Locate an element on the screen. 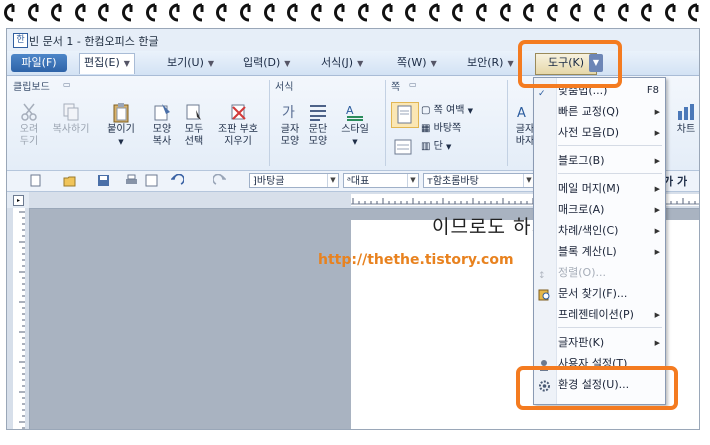 The height and width of the screenshot is (445, 710). tools-menu-item: 사전 모음(D) ▶ is located at coordinates (599, 133).